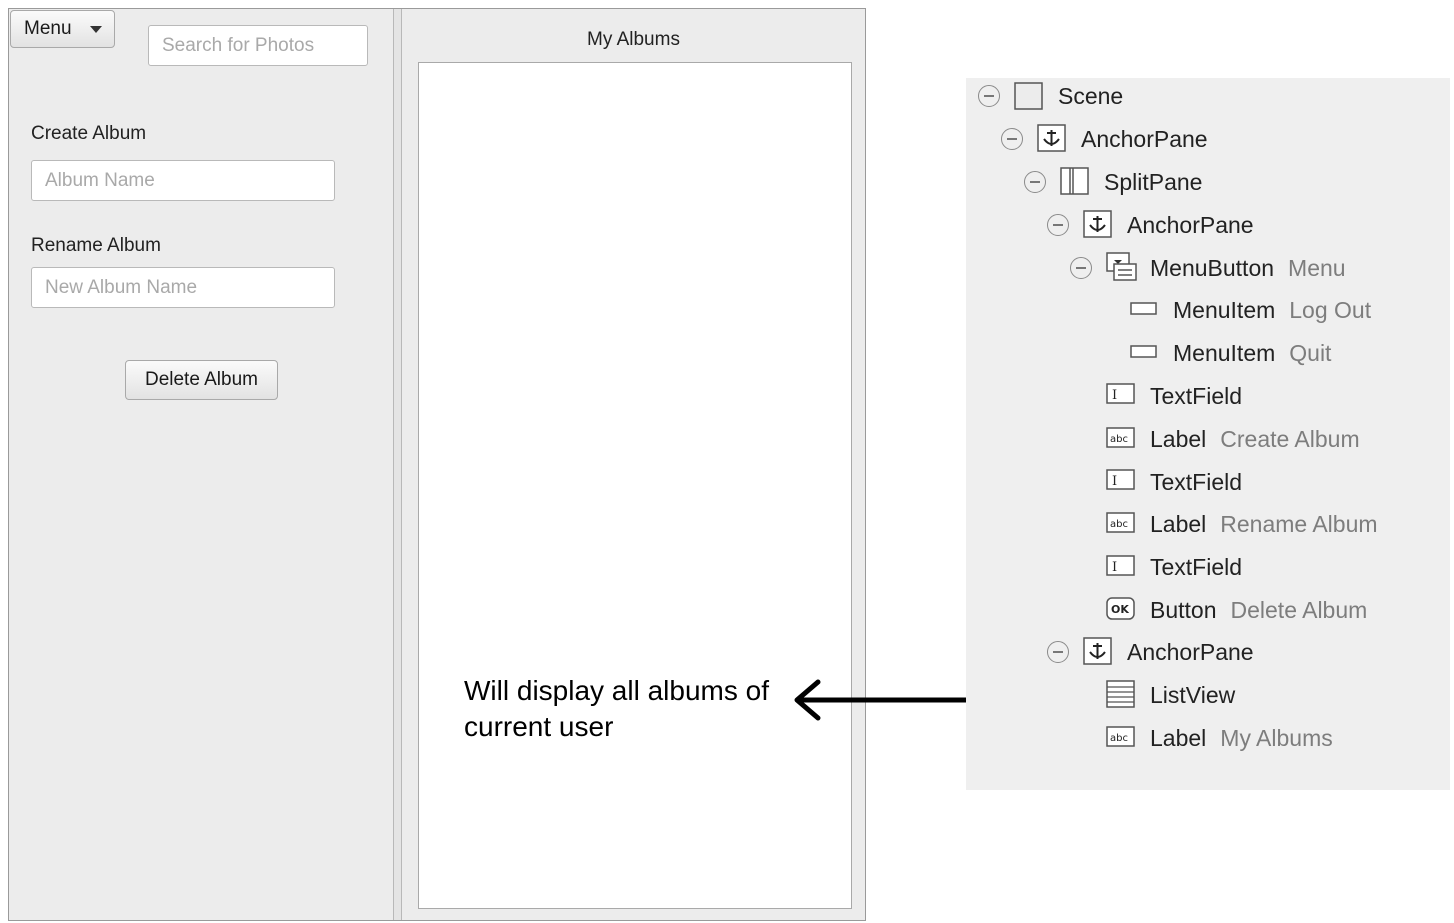  I want to click on tree-item-type: Scene, so click(1091, 95).